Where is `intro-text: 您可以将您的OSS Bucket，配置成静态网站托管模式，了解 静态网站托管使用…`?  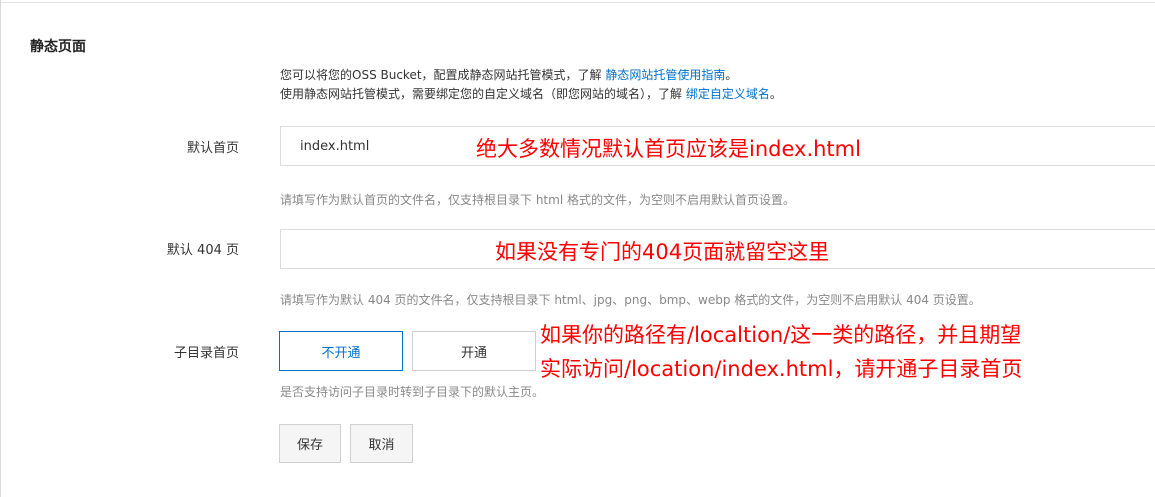 intro-text: 您可以将您的OSS Bucket，配置成静态网站托管模式，了解 静态网站托管使用… is located at coordinates (531, 85).